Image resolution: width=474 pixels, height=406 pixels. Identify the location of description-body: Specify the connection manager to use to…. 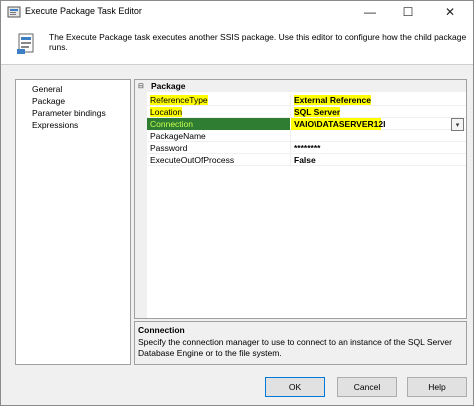
(295, 347).